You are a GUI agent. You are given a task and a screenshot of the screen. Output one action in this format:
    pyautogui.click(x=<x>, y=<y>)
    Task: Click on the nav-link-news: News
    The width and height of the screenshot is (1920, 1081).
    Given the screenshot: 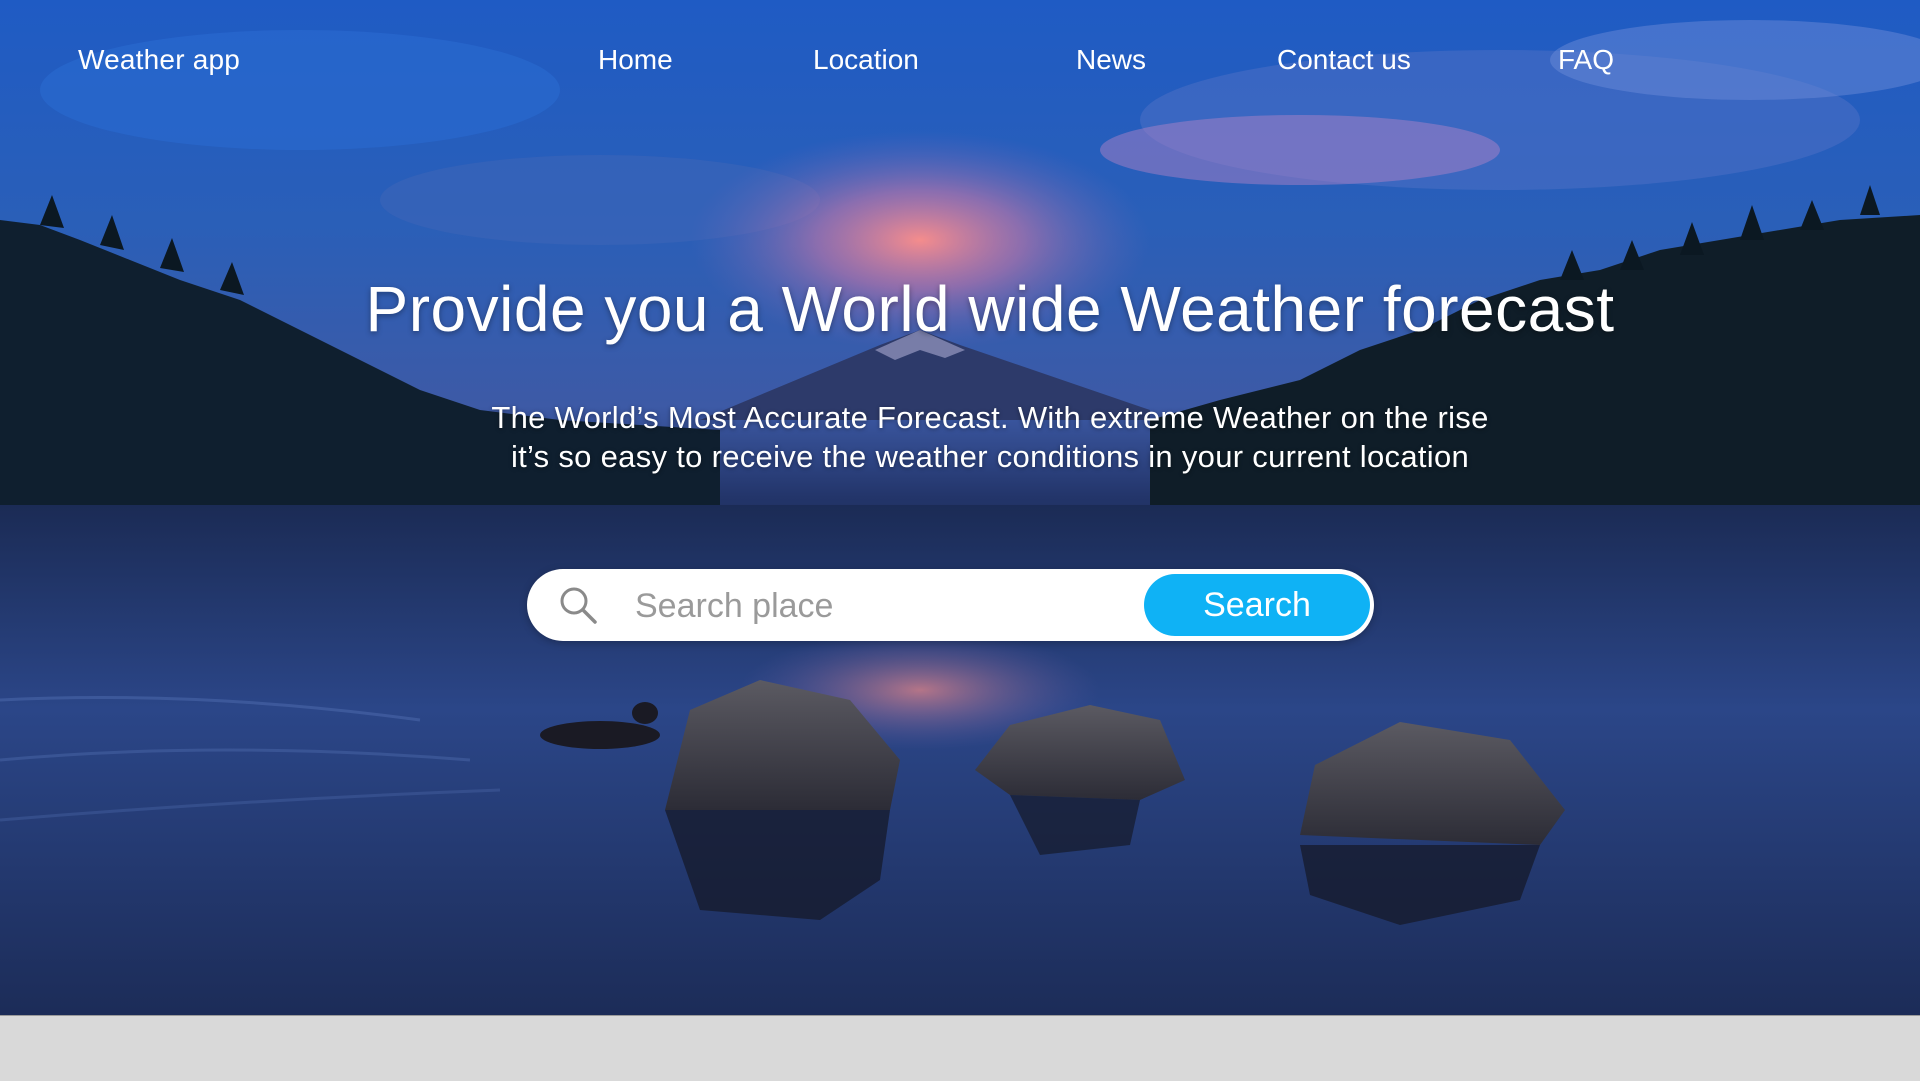 What is the action you would take?
    pyautogui.click(x=1111, y=60)
    